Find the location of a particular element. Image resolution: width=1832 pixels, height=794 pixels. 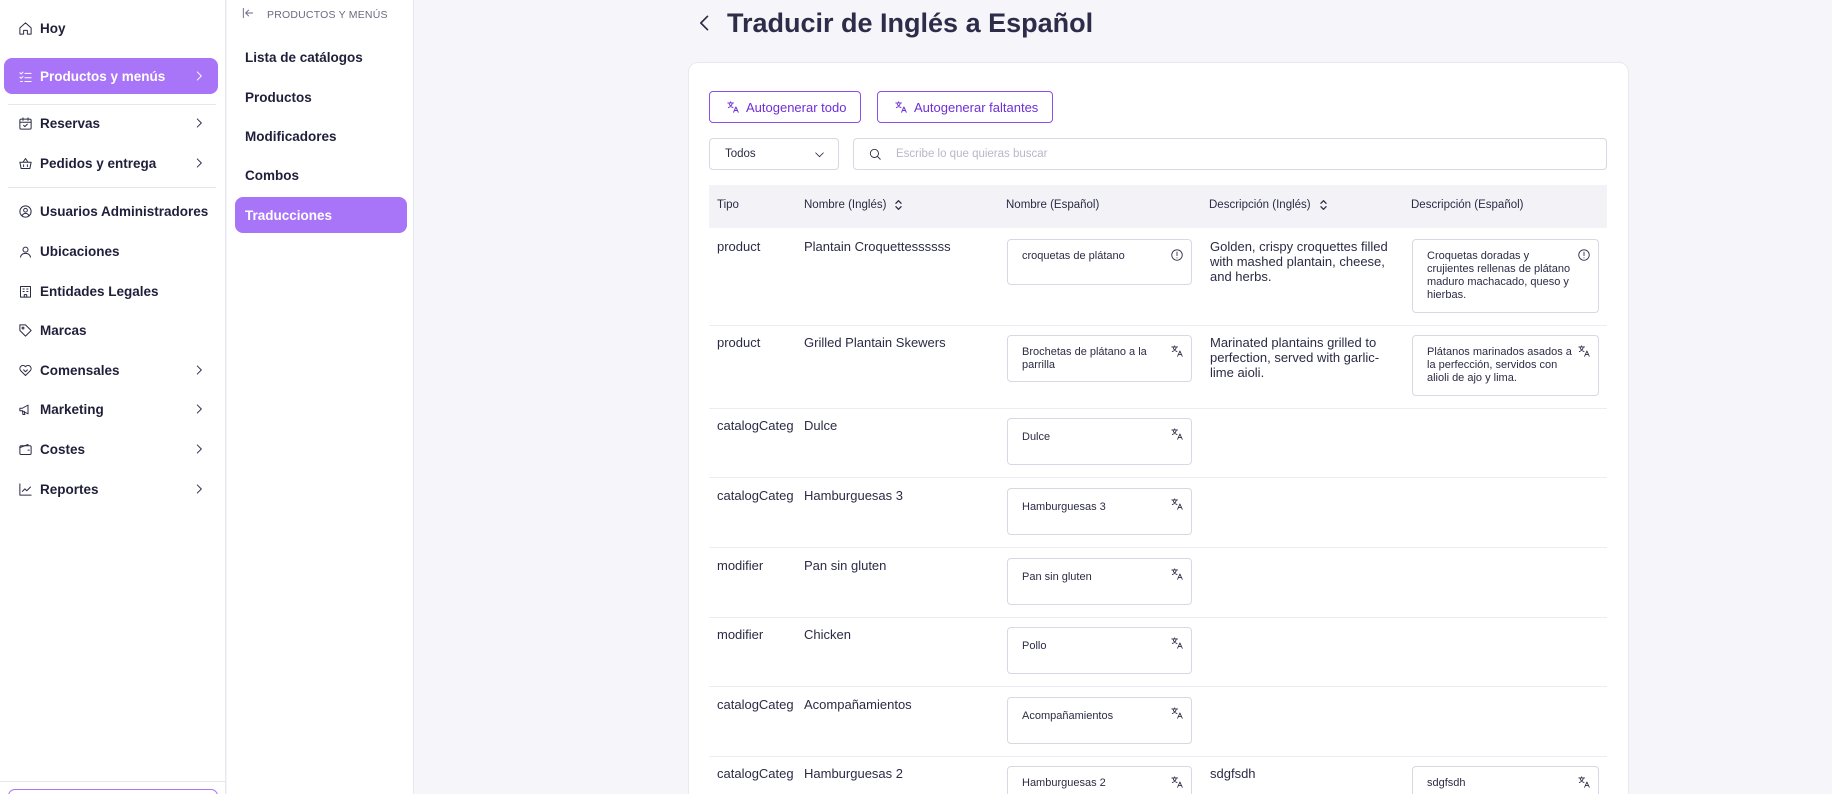

heart-handshake-icon is located at coordinates (25, 370).